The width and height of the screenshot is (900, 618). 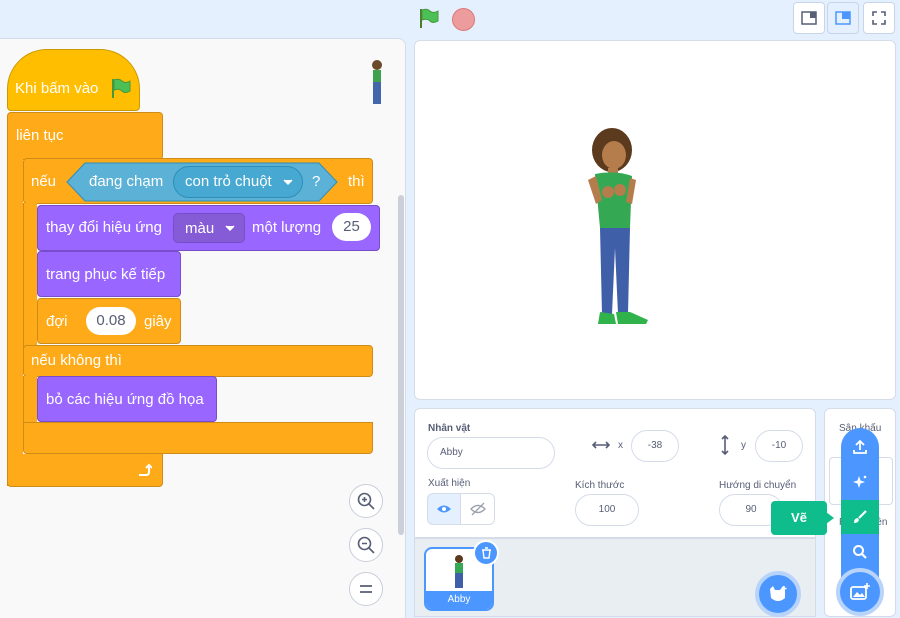 What do you see at coordinates (618, 231) in the screenshot?
I see `sprite-abby-on-stage` at bounding box center [618, 231].